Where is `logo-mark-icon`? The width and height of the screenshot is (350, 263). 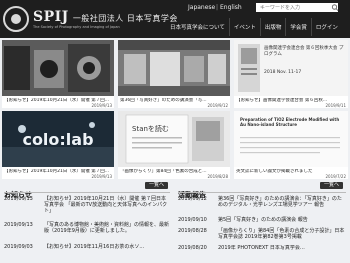
logo-mark-icon is located at coordinates (16, 19).